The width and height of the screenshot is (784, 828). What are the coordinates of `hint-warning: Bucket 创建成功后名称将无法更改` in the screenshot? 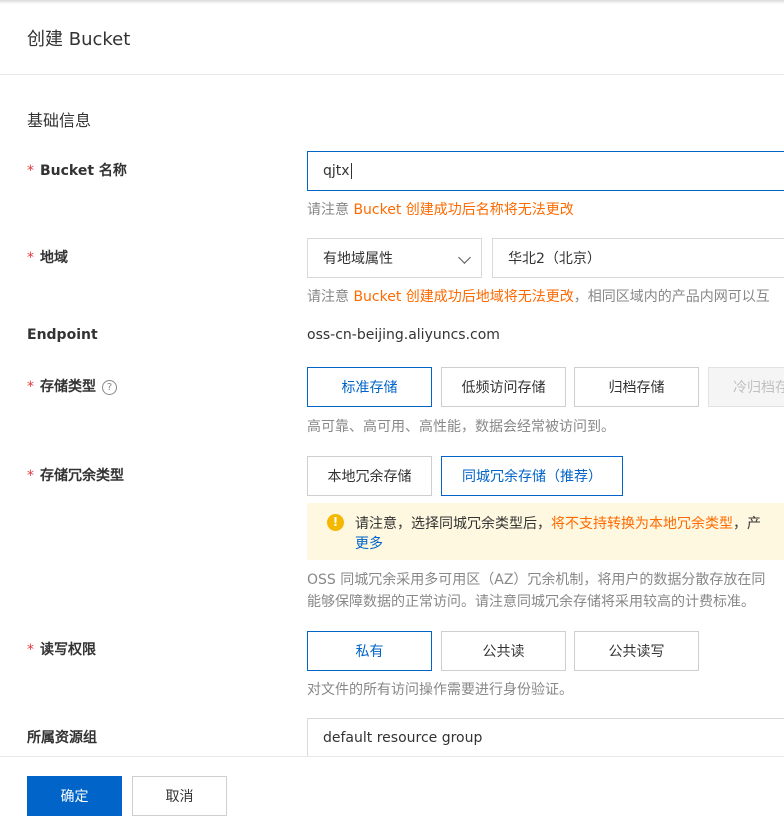 It's located at (463, 210).